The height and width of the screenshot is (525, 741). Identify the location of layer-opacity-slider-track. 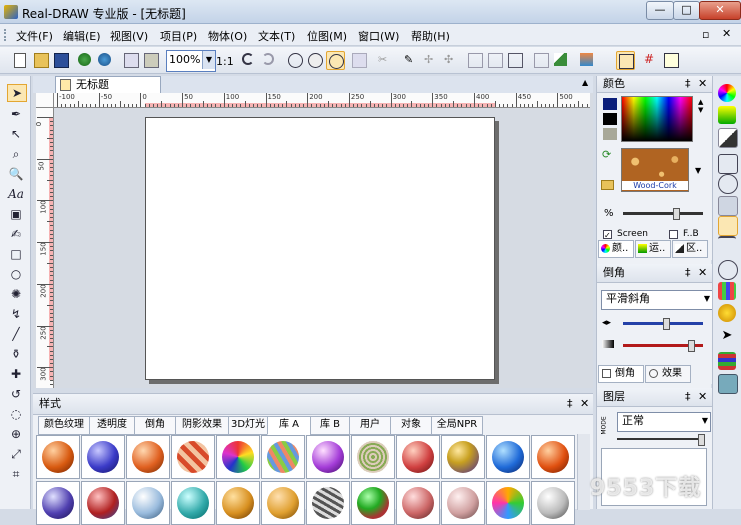
(660, 439).